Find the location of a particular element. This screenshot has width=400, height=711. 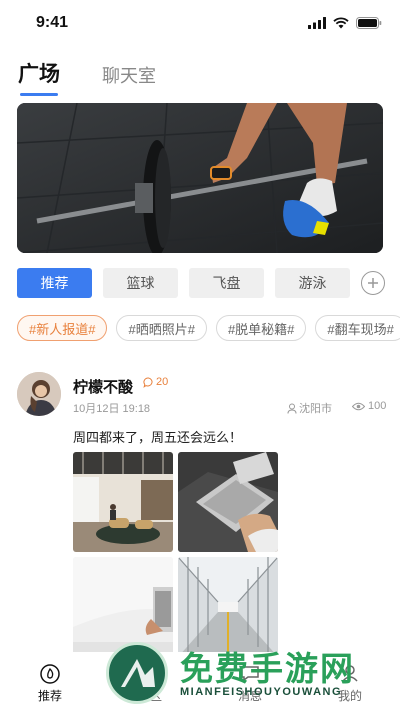

category-row: 推荐 篮球 飞盘 游泳 is located at coordinates (201, 283).